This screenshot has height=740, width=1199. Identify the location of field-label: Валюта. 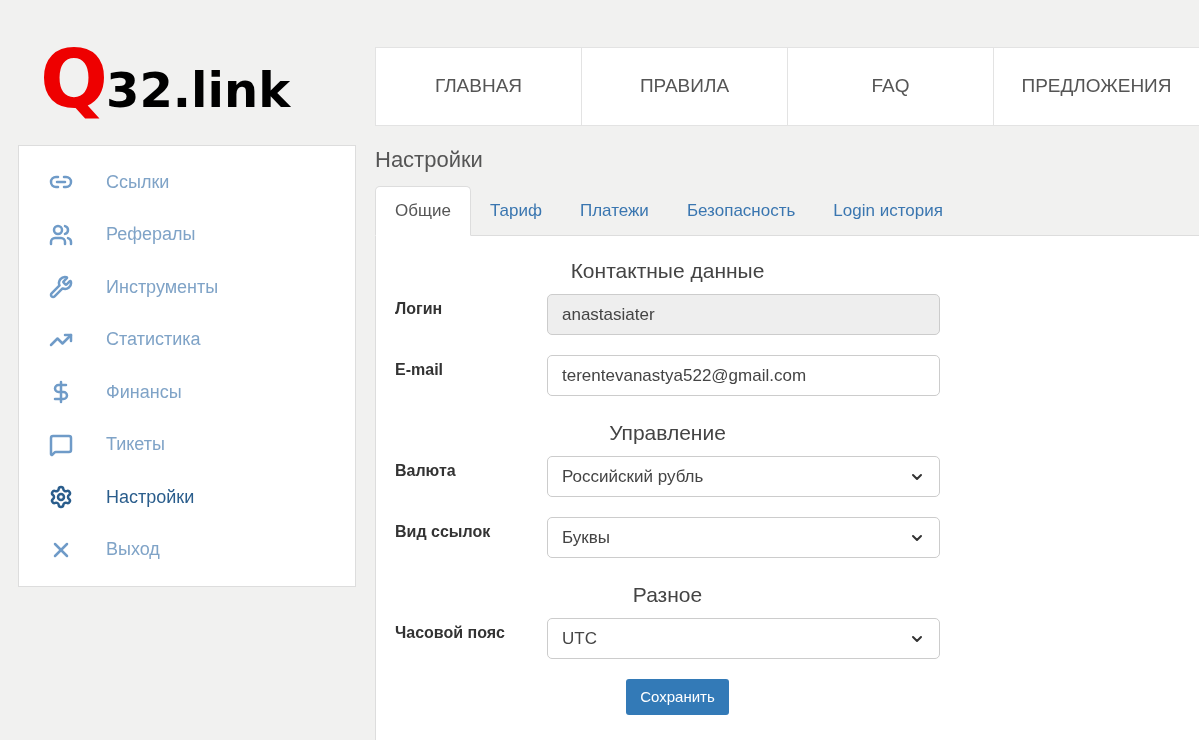
(425, 471).